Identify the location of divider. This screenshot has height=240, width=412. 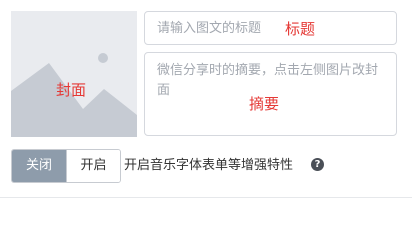
(206, 197).